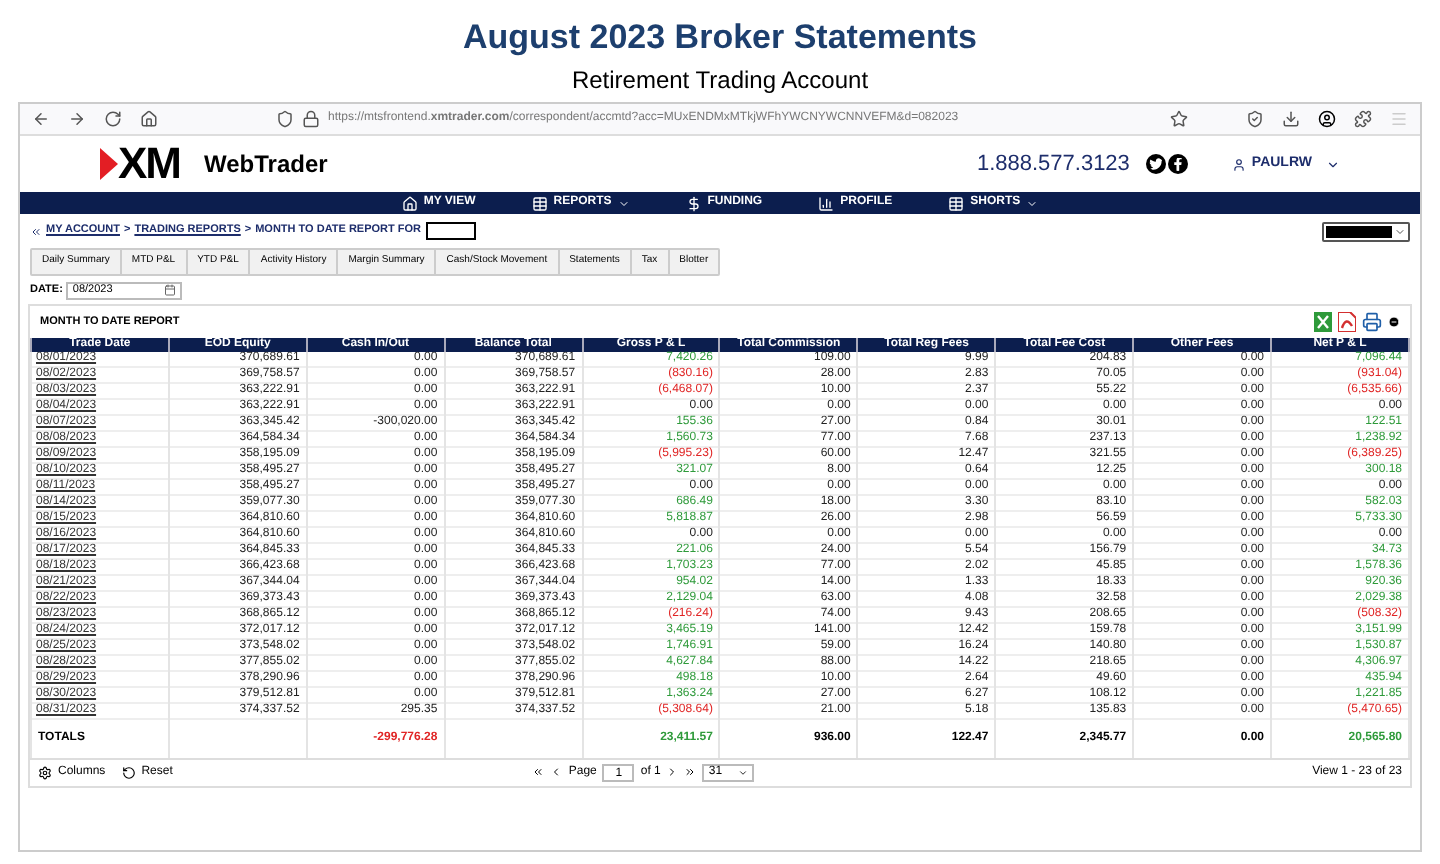  What do you see at coordinates (1366, 231) in the screenshot?
I see `account-select` at bounding box center [1366, 231].